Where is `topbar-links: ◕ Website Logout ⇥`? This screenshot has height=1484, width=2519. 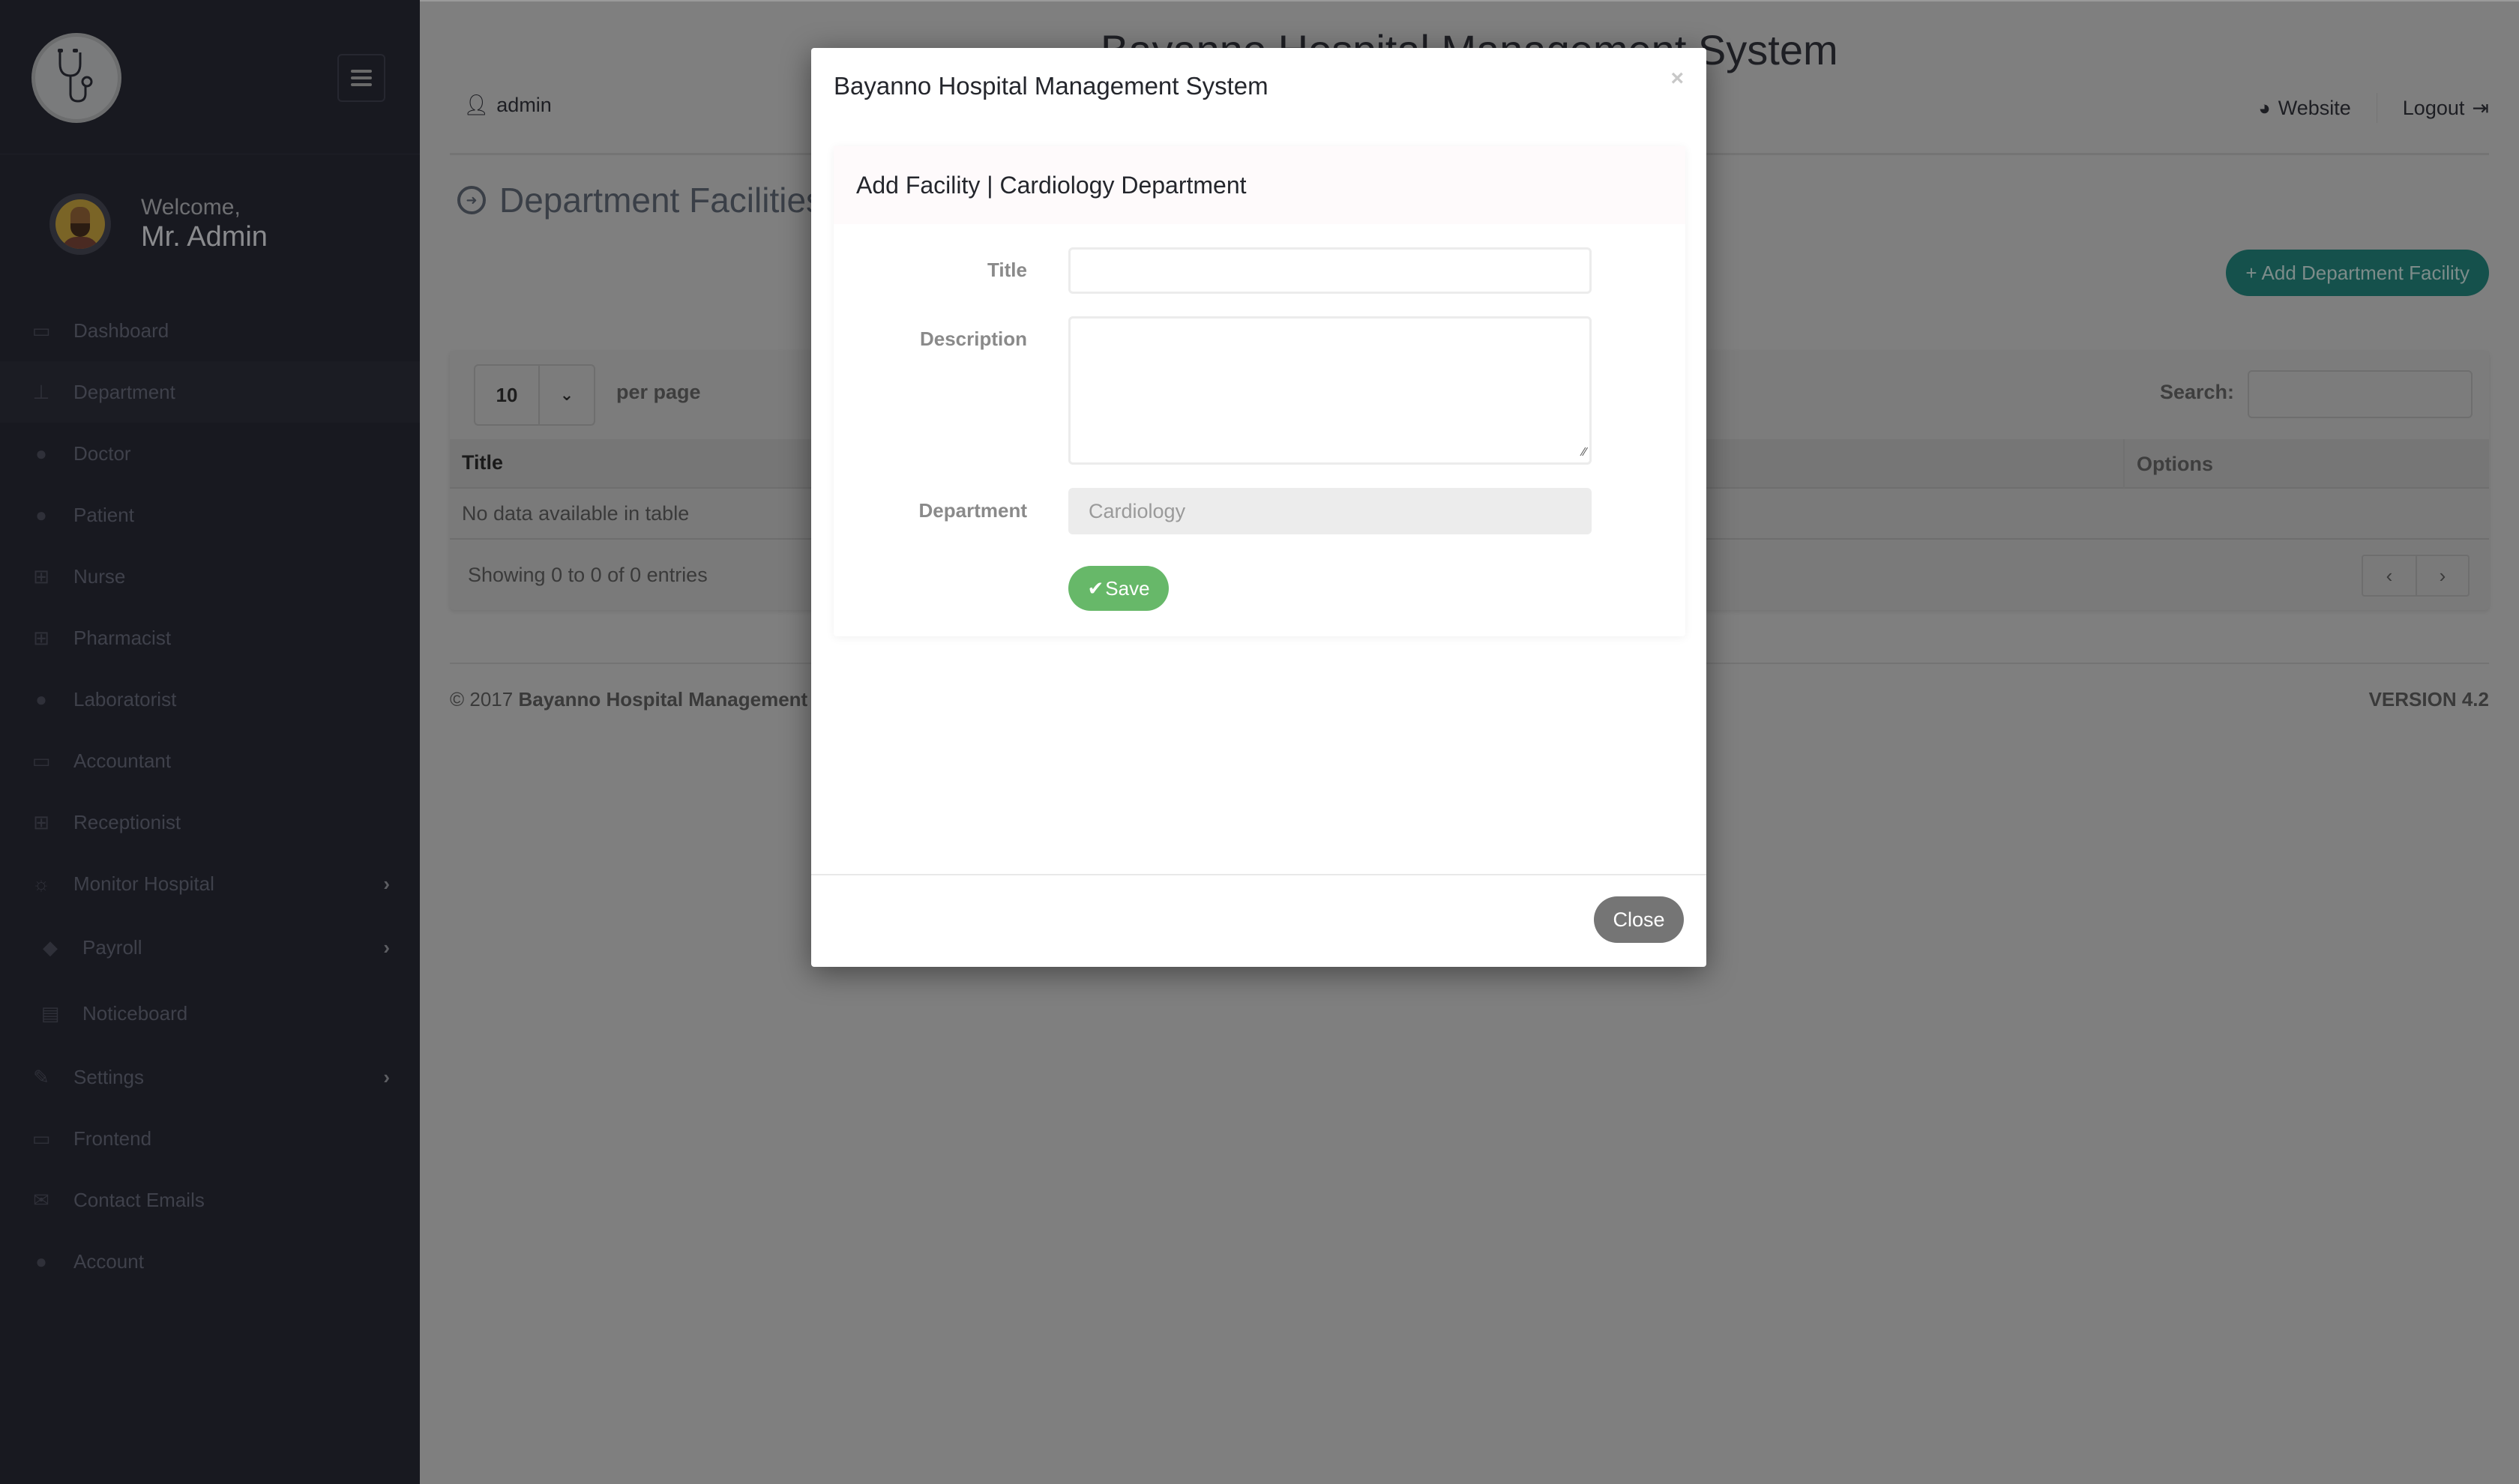
topbar-links: ◕ Website Logout ⇥ is located at coordinates (2361, 108).